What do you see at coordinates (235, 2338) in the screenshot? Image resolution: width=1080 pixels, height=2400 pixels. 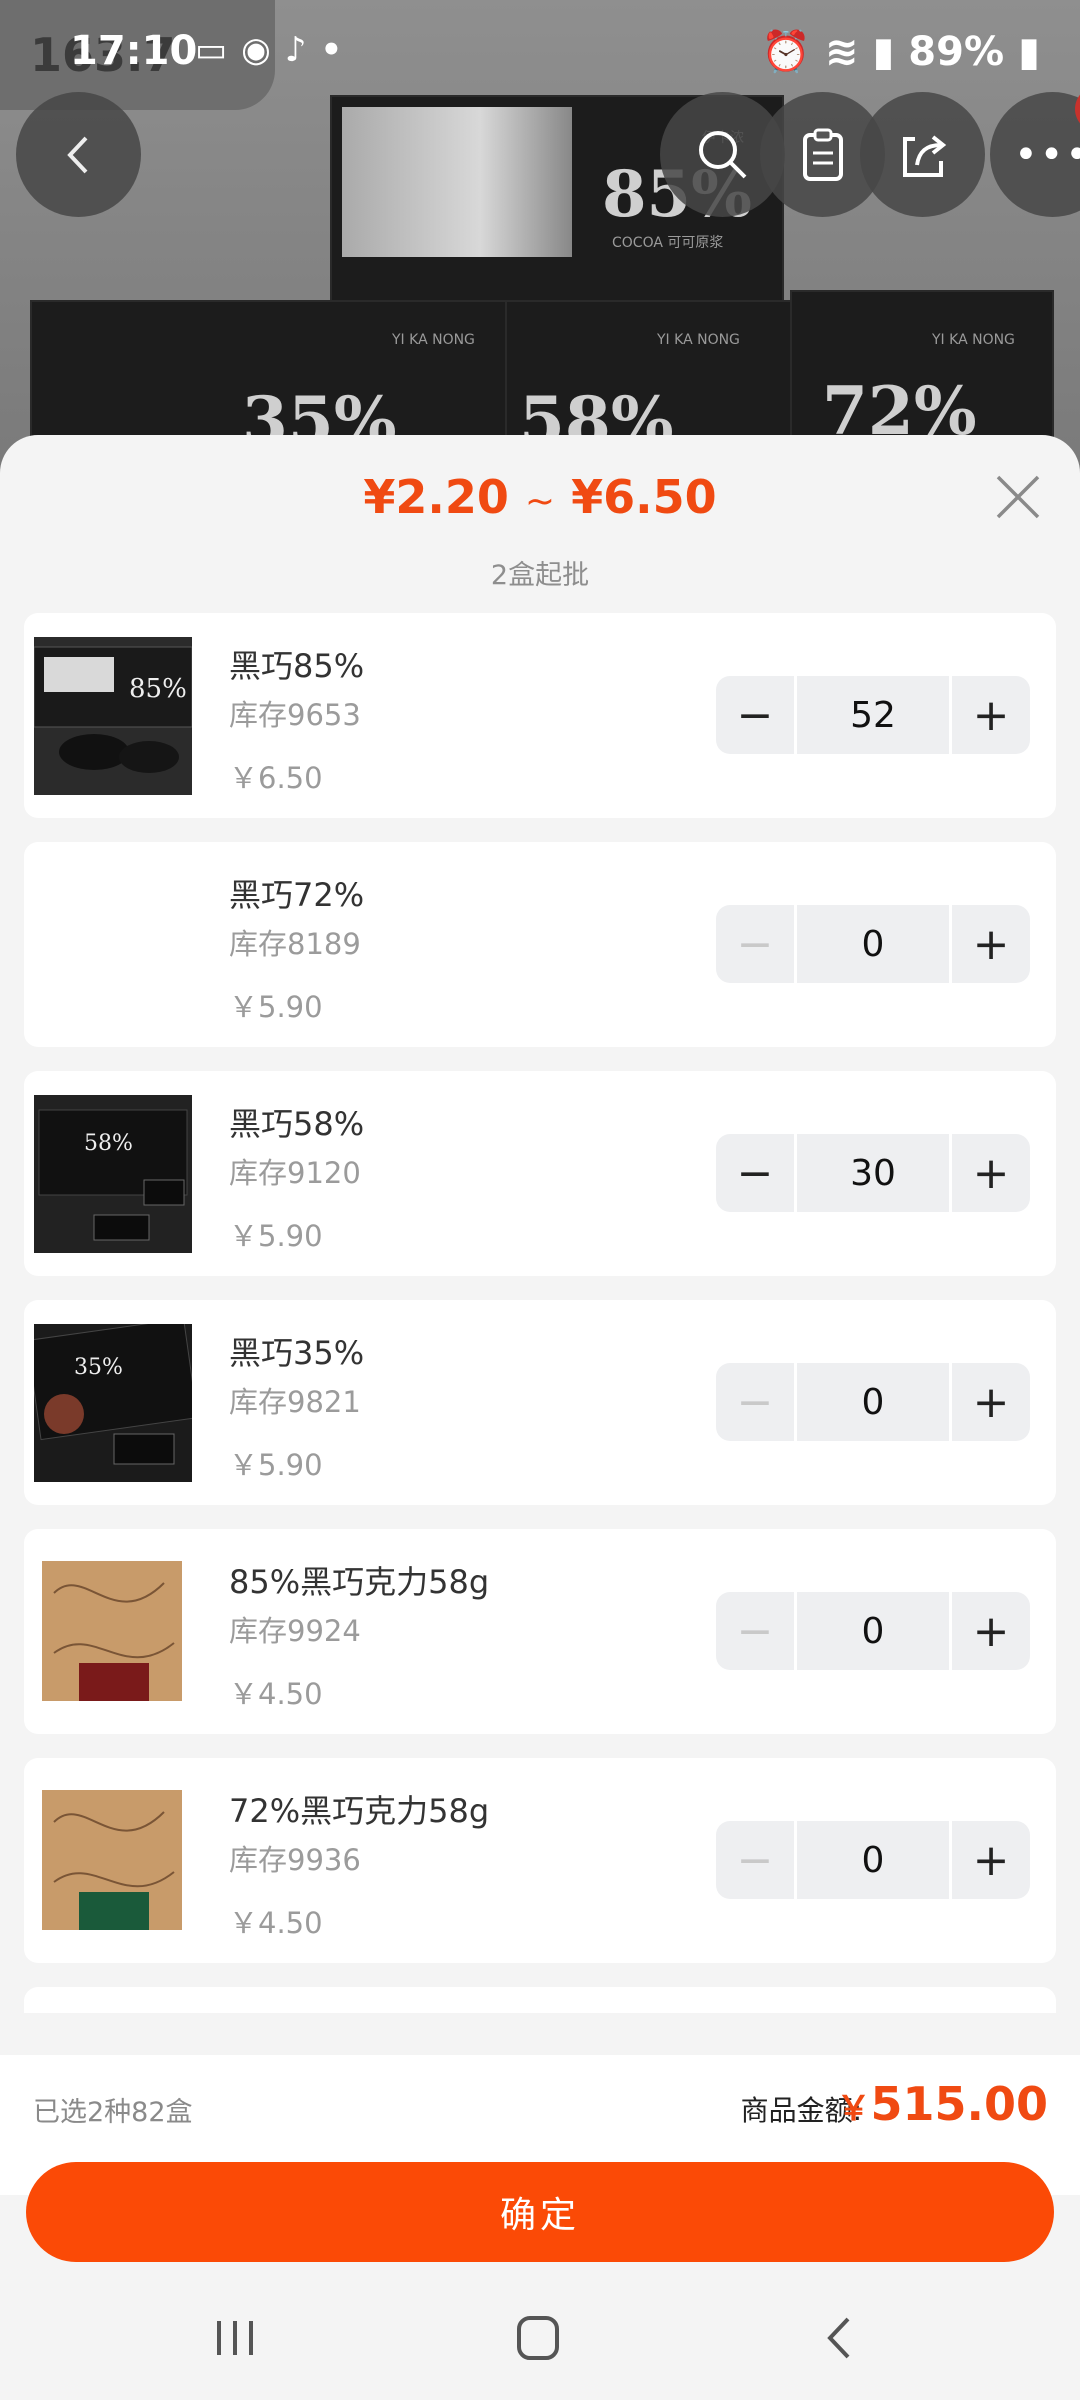 I see `recent-apps-icon` at bounding box center [235, 2338].